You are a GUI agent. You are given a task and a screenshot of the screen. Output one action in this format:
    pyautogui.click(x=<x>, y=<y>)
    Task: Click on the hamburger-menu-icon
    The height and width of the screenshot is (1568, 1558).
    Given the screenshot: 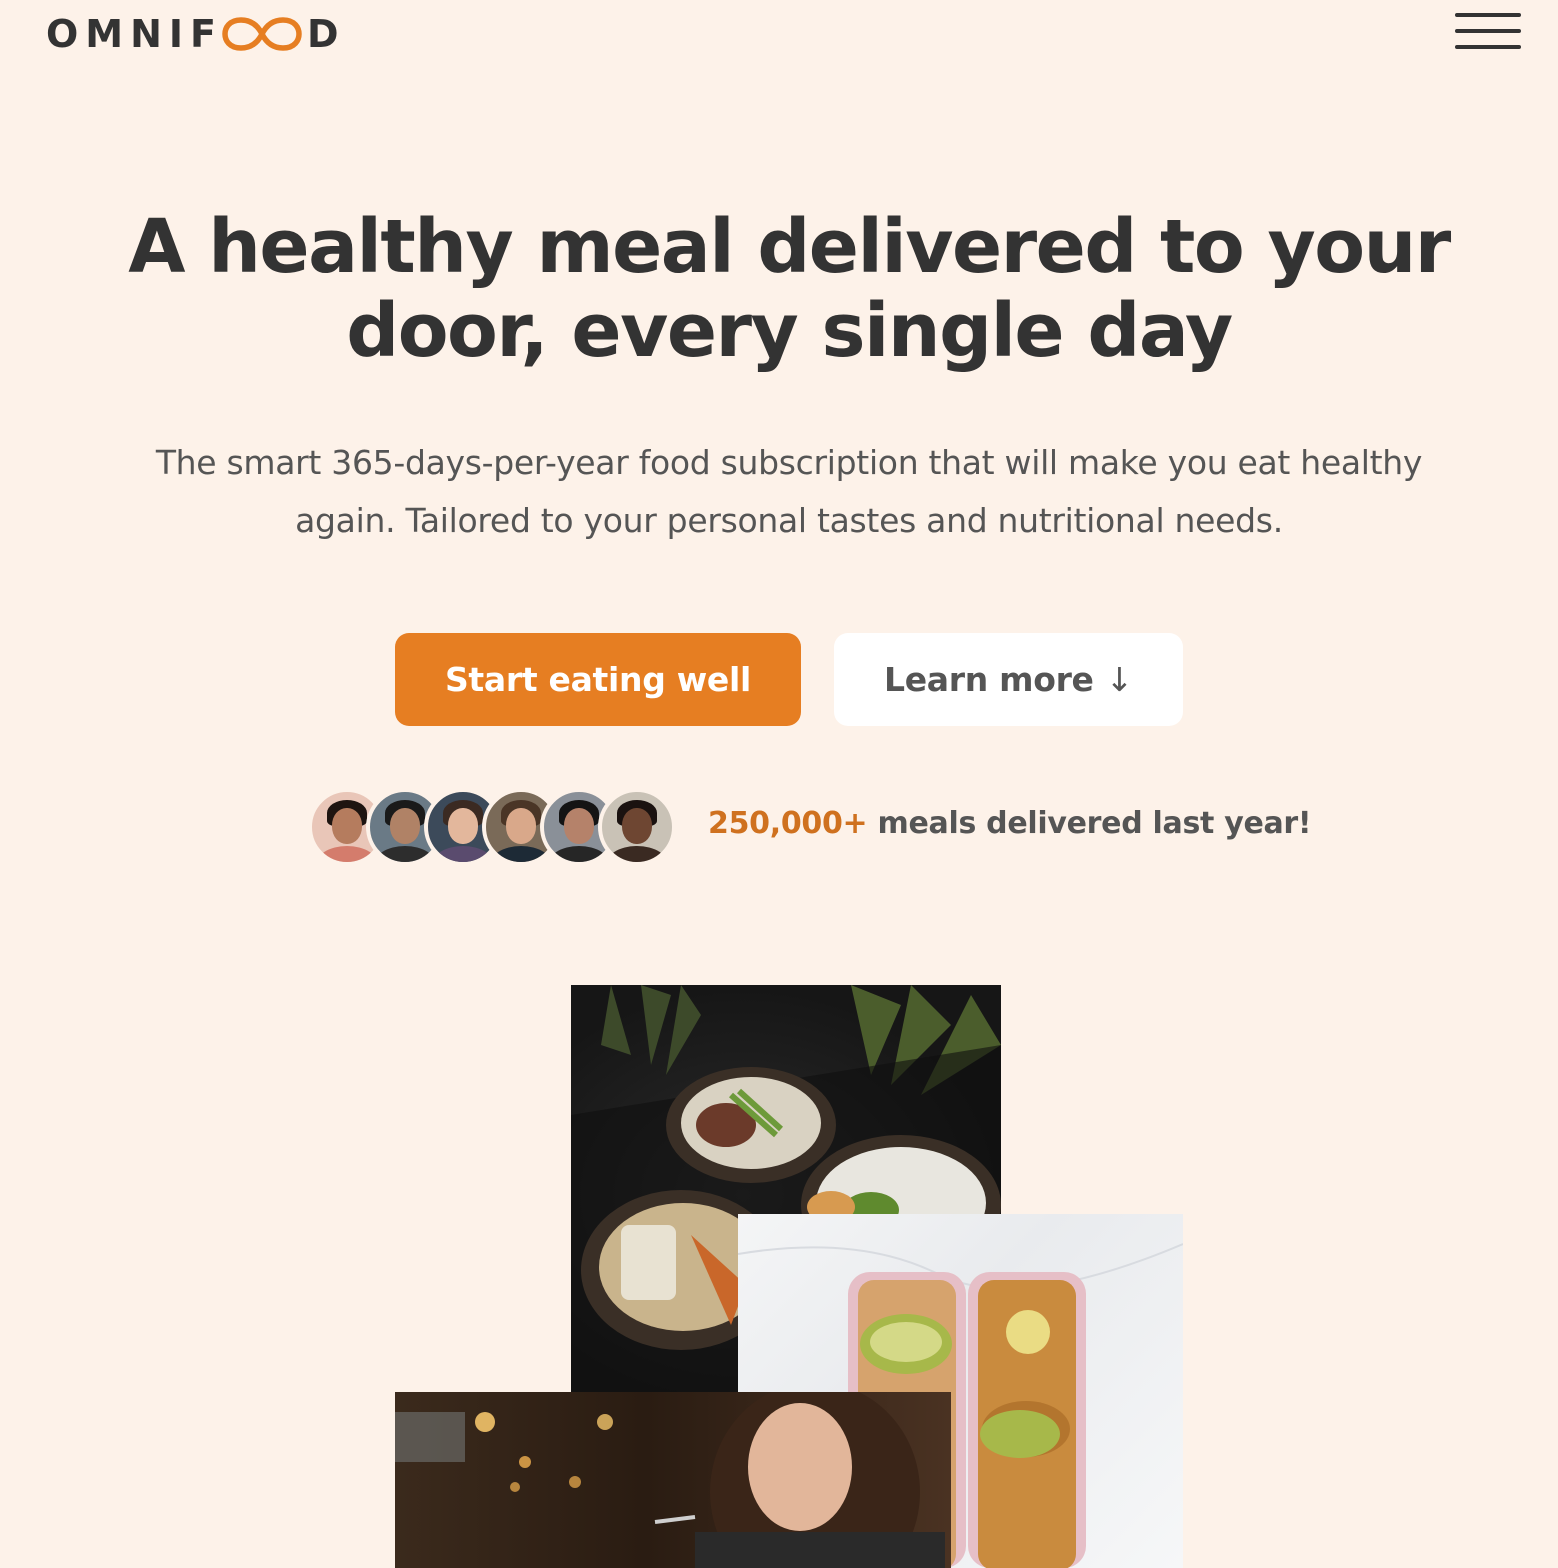 What is the action you would take?
    pyautogui.click(x=1489, y=32)
    